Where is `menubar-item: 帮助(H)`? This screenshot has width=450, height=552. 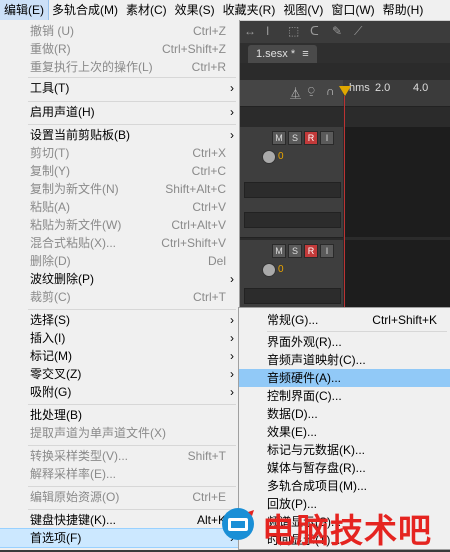 menubar-item: 帮助(H) is located at coordinates (403, 10).